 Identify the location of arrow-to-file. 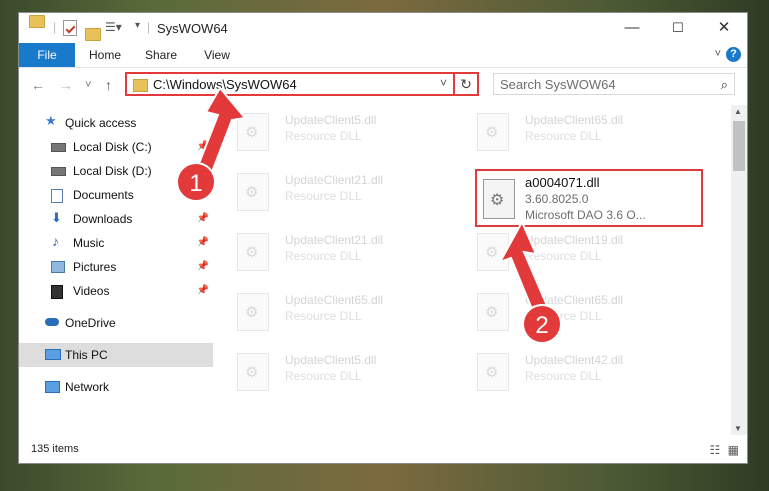
(523, 267).